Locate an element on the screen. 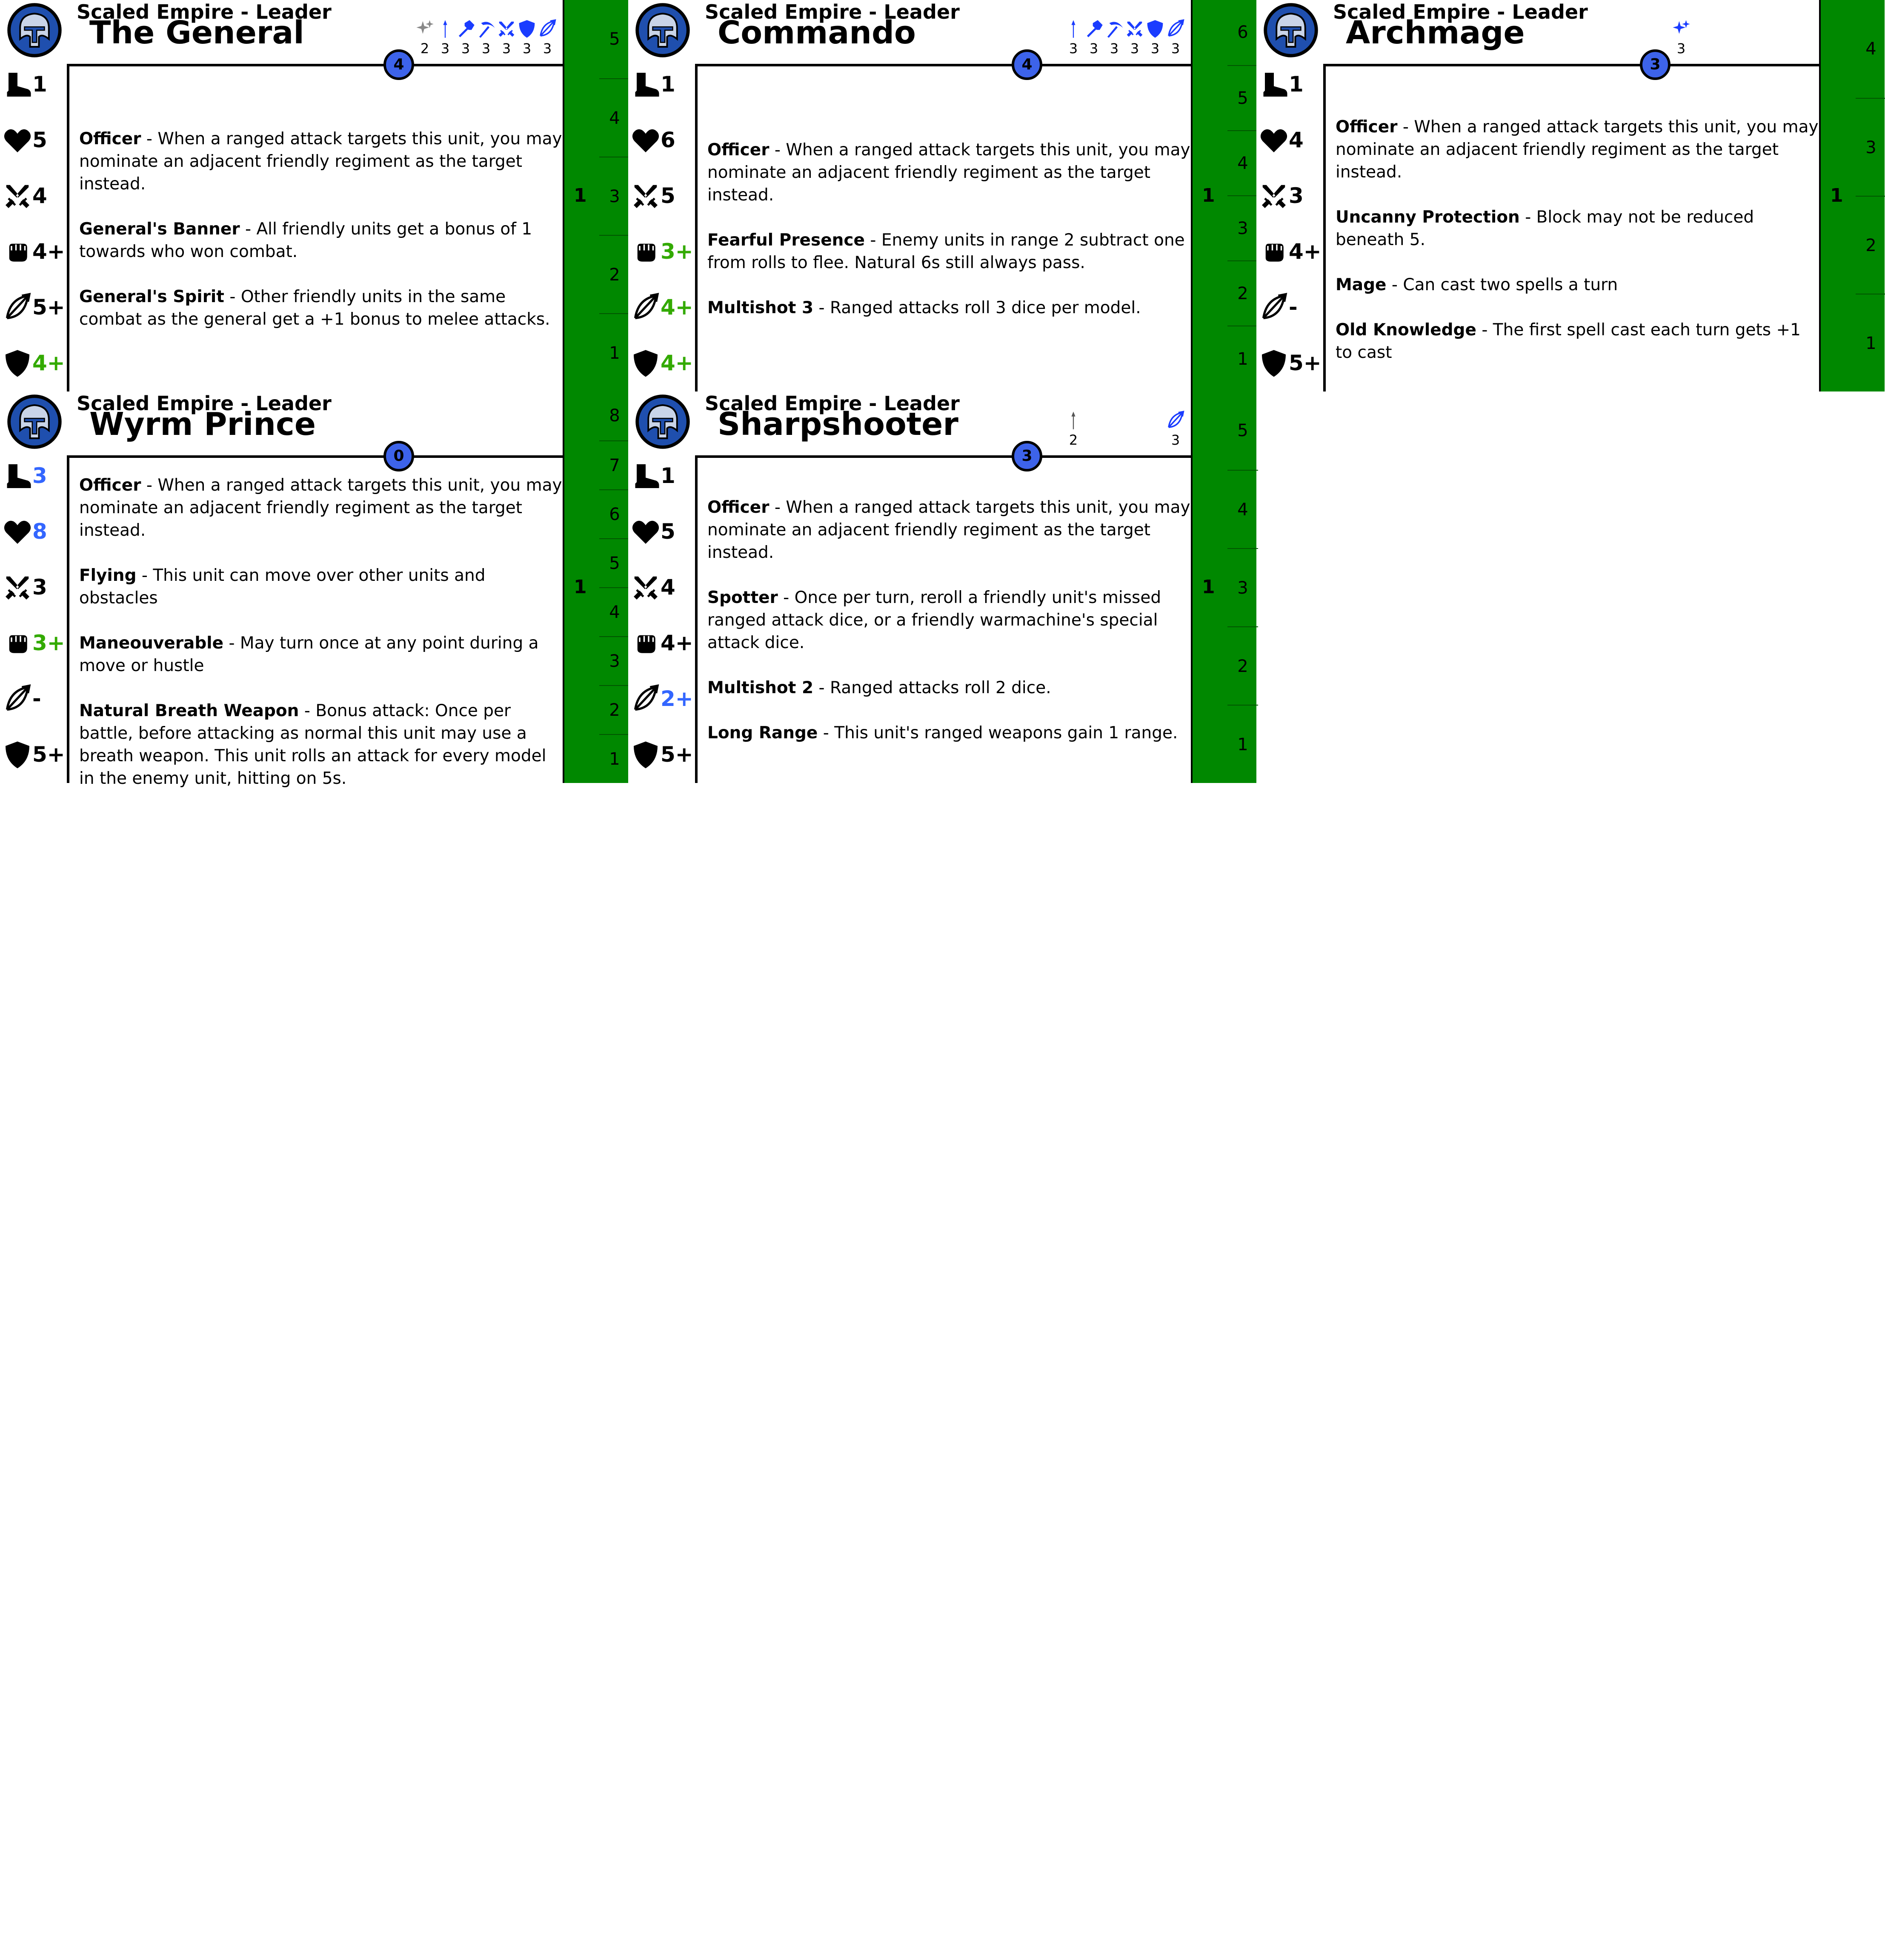 The height and width of the screenshot is (1960, 1885). header-divider is located at coordinates (1572, 65).